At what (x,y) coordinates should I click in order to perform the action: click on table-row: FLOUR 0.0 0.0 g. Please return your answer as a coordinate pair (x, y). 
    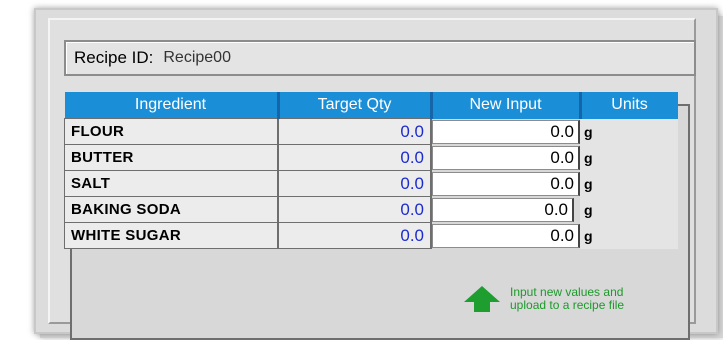
    Looking at the image, I should click on (371, 131).